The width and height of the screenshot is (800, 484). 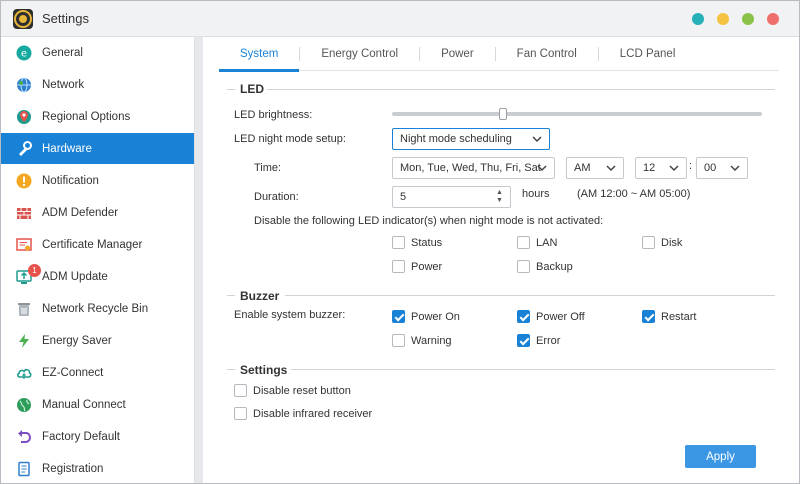 What do you see at coordinates (302, 390) in the screenshot?
I see `checkbox-label: Disable reset button` at bounding box center [302, 390].